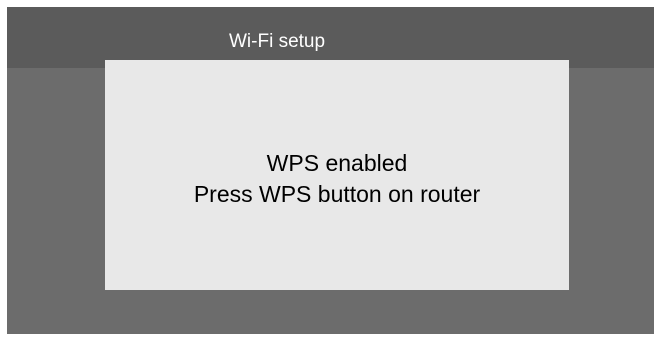 Image resolution: width=660 pixels, height=340 pixels. What do you see at coordinates (337, 179) in the screenshot?
I see `dialog-message: WPS enabled Press WPS button on router` at bounding box center [337, 179].